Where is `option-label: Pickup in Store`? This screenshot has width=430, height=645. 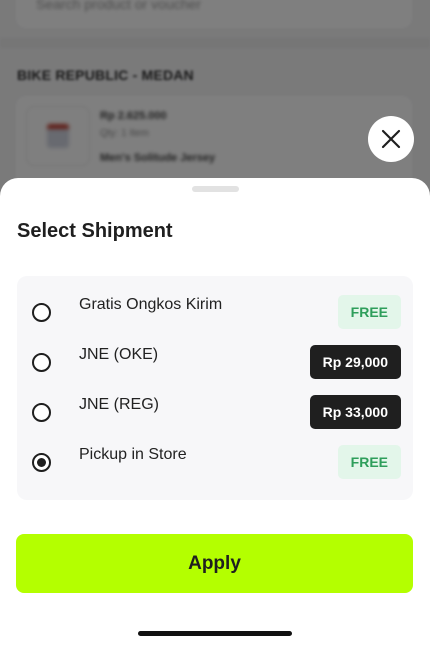
option-label: Pickup in Store is located at coordinates (133, 454).